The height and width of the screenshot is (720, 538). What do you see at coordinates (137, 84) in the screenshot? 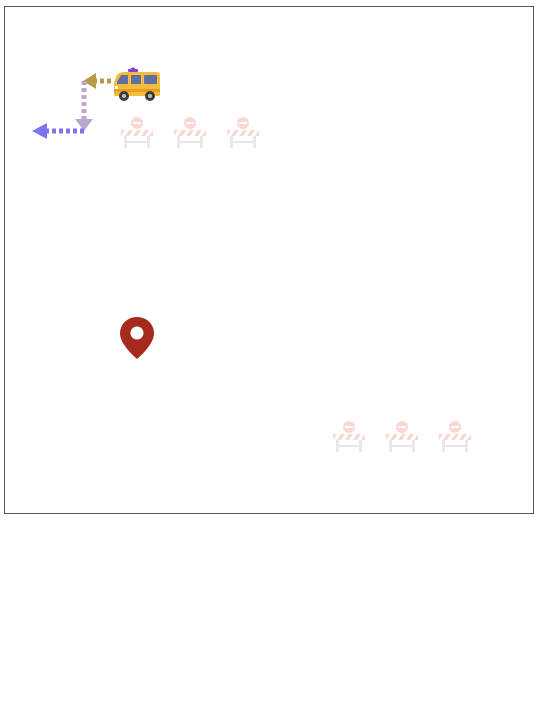
I see `yellow-van-icon` at bounding box center [137, 84].